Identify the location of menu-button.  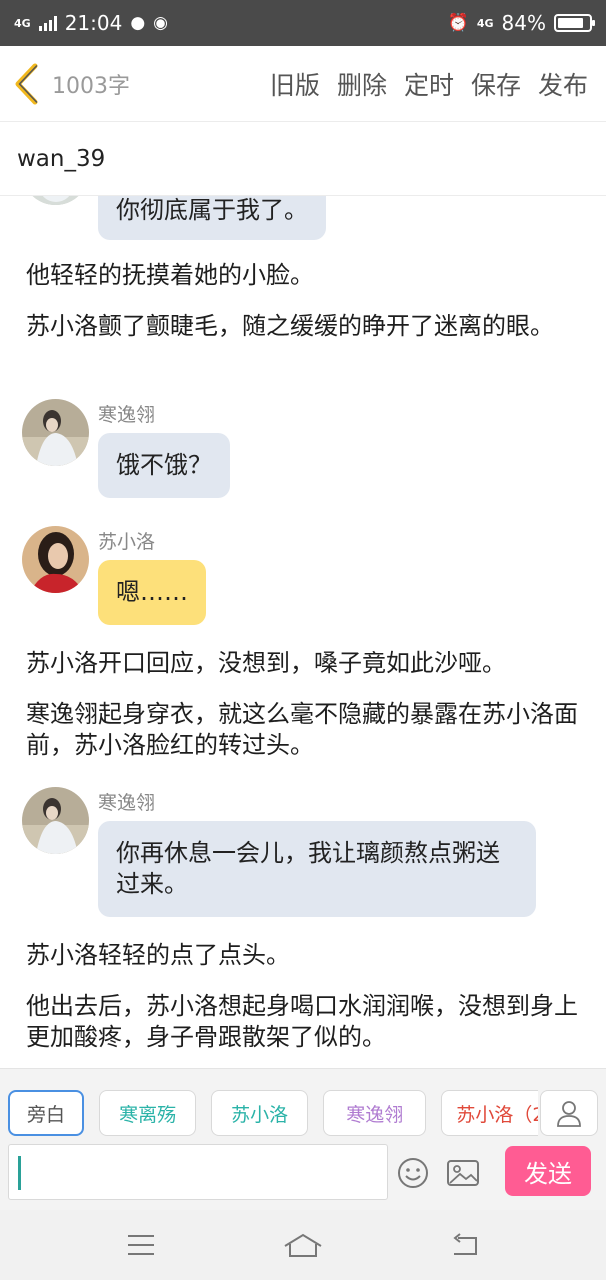
(141, 1245).